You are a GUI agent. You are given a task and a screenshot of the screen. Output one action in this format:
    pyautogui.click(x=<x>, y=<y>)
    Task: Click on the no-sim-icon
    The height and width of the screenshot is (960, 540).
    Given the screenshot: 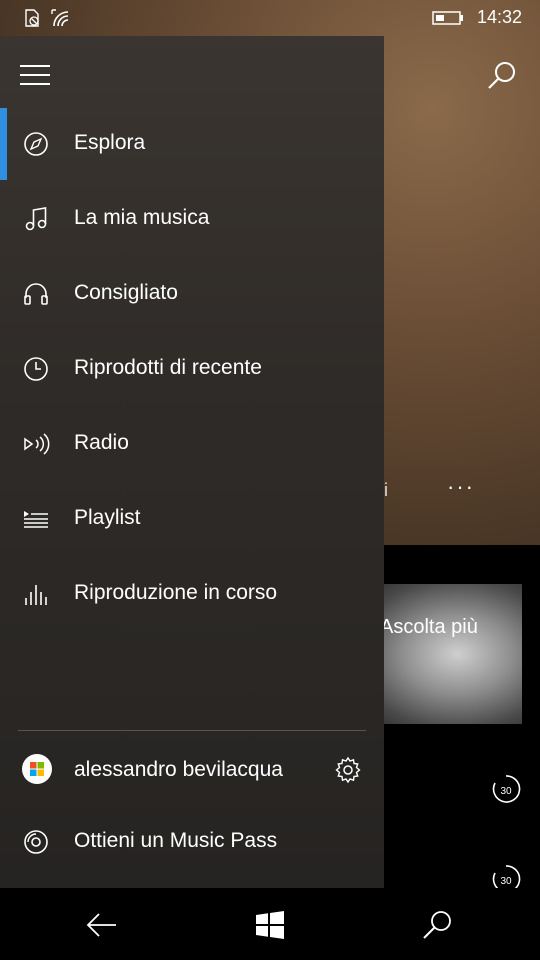 What is the action you would take?
    pyautogui.click(x=32, y=18)
    